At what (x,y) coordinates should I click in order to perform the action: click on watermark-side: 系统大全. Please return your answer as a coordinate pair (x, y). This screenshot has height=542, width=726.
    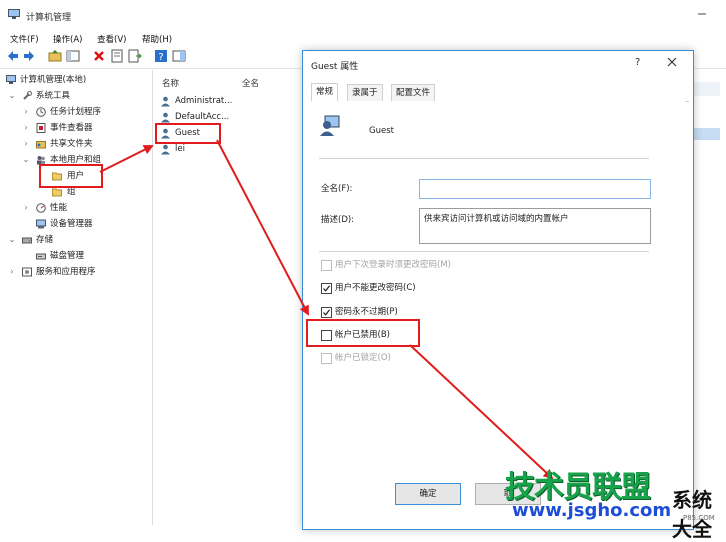
    Looking at the image, I should click on (692, 514).